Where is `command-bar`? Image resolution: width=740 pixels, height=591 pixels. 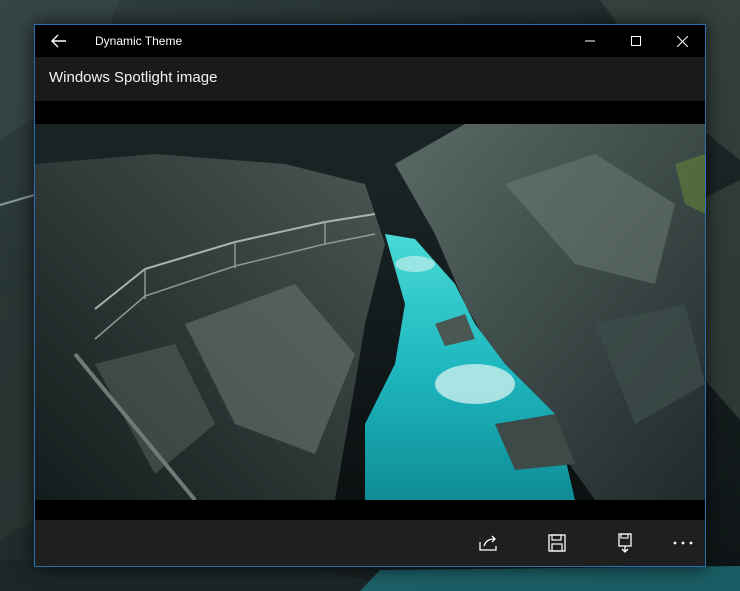 command-bar is located at coordinates (370, 543).